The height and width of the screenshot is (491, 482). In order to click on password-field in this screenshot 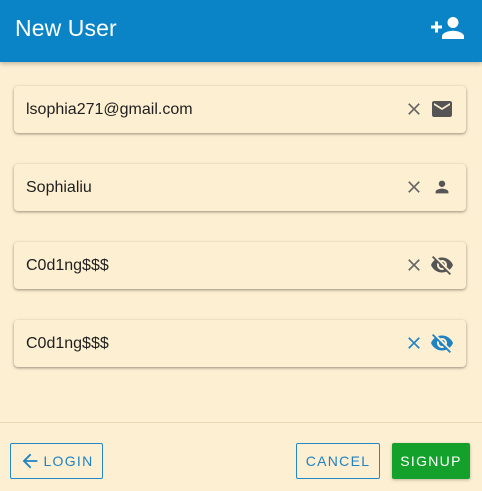, I will do `click(240, 265)`.